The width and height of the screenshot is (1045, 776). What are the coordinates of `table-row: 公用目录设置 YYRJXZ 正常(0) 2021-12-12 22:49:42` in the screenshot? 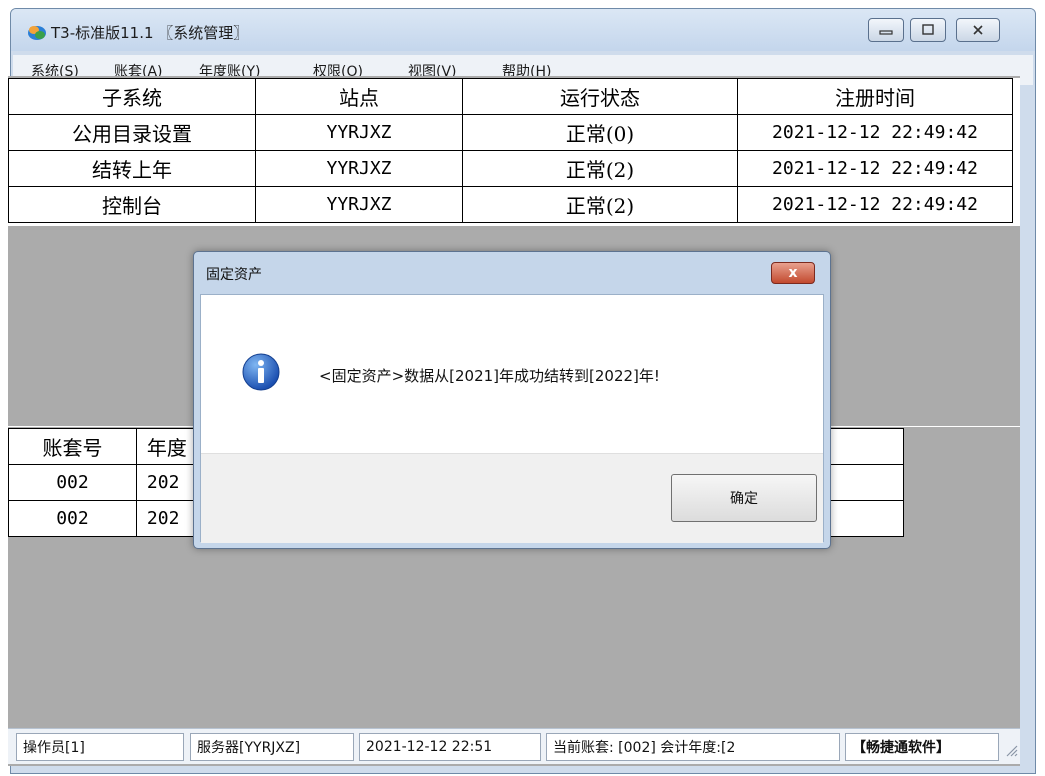 It's located at (510, 132).